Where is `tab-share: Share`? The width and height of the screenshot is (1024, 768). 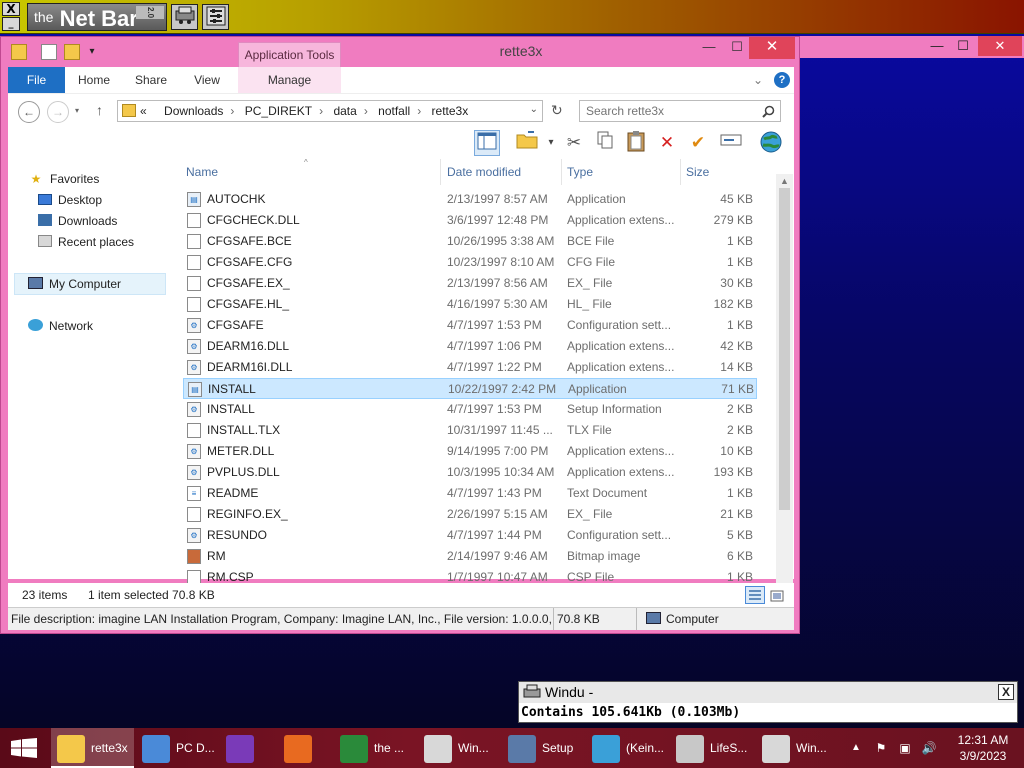 tab-share: Share is located at coordinates (151, 80).